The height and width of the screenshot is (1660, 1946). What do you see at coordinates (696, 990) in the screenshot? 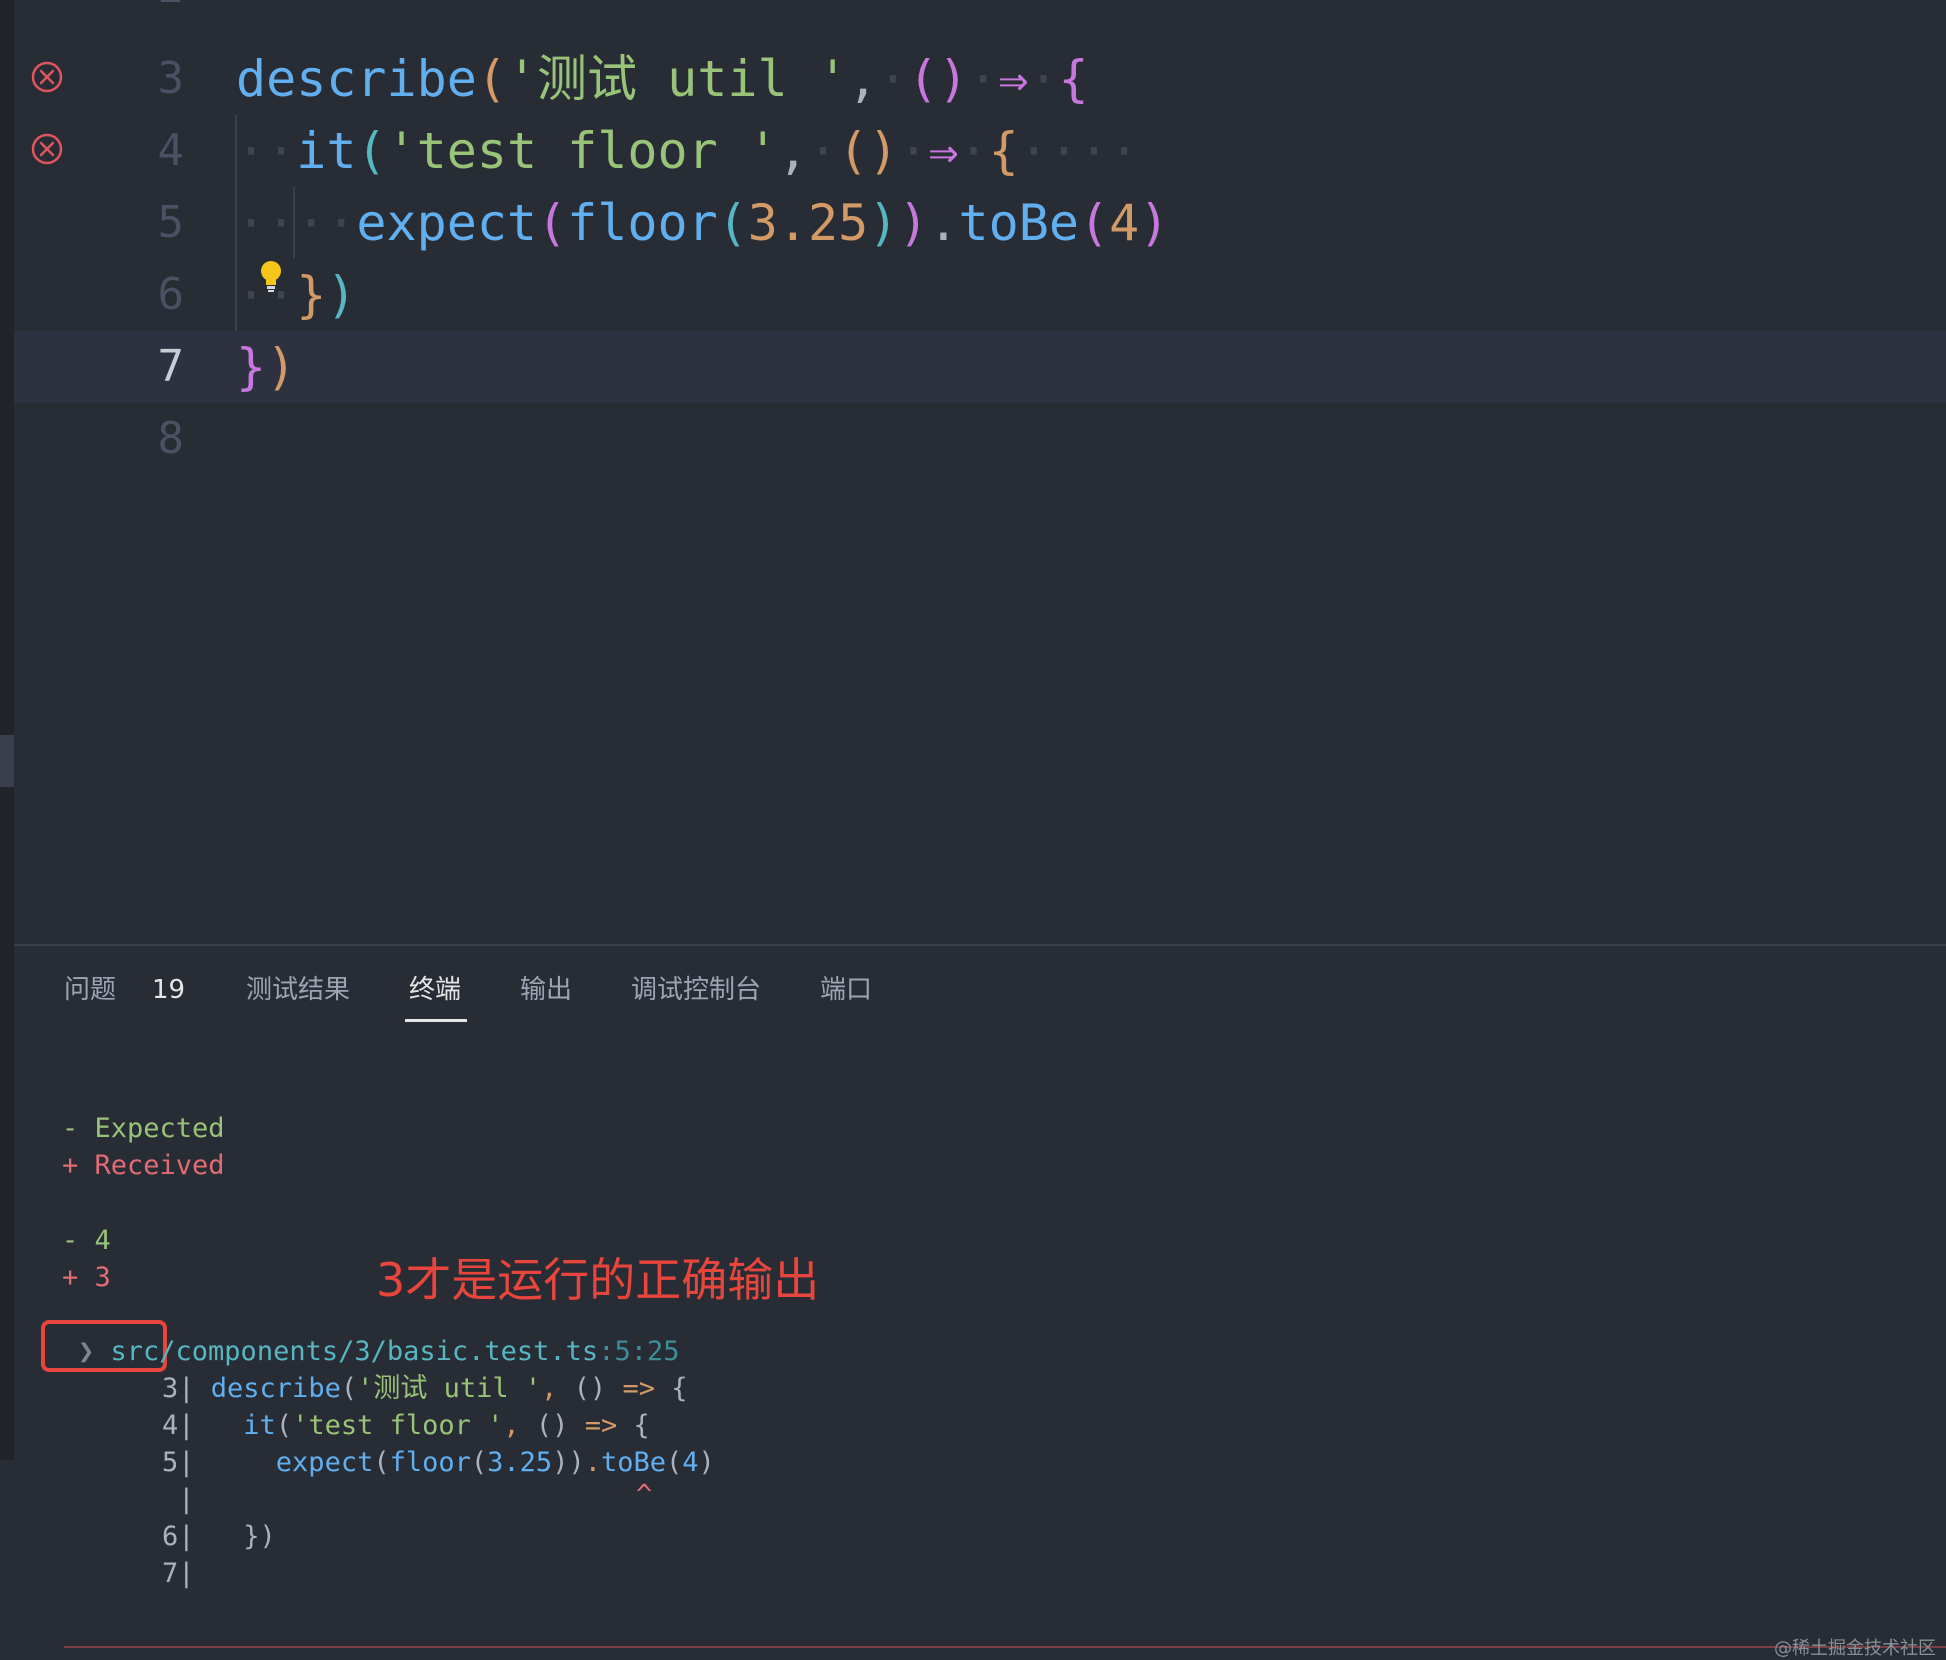
I see `tab-debug-console: 调试控制台` at bounding box center [696, 990].